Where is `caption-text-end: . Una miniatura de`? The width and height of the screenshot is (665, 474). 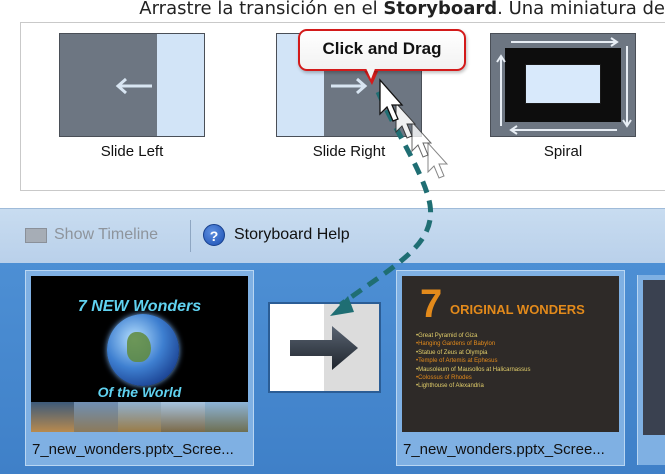 caption-text-end: . Una miniatura de is located at coordinates (581, 9).